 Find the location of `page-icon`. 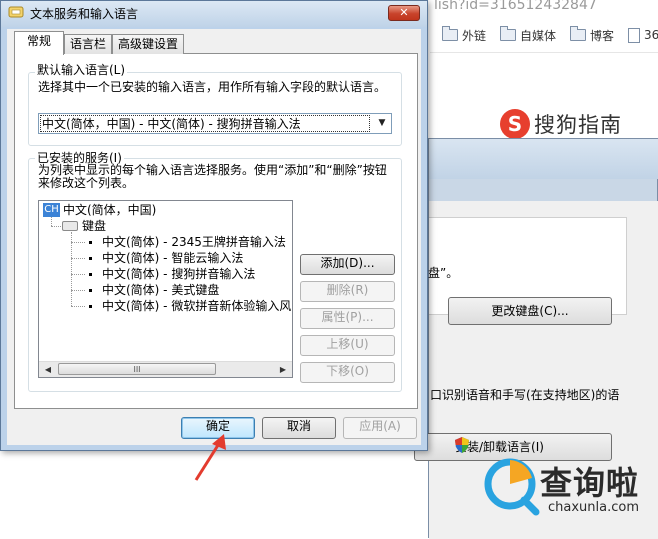

page-icon is located at coordinates (634, 35).